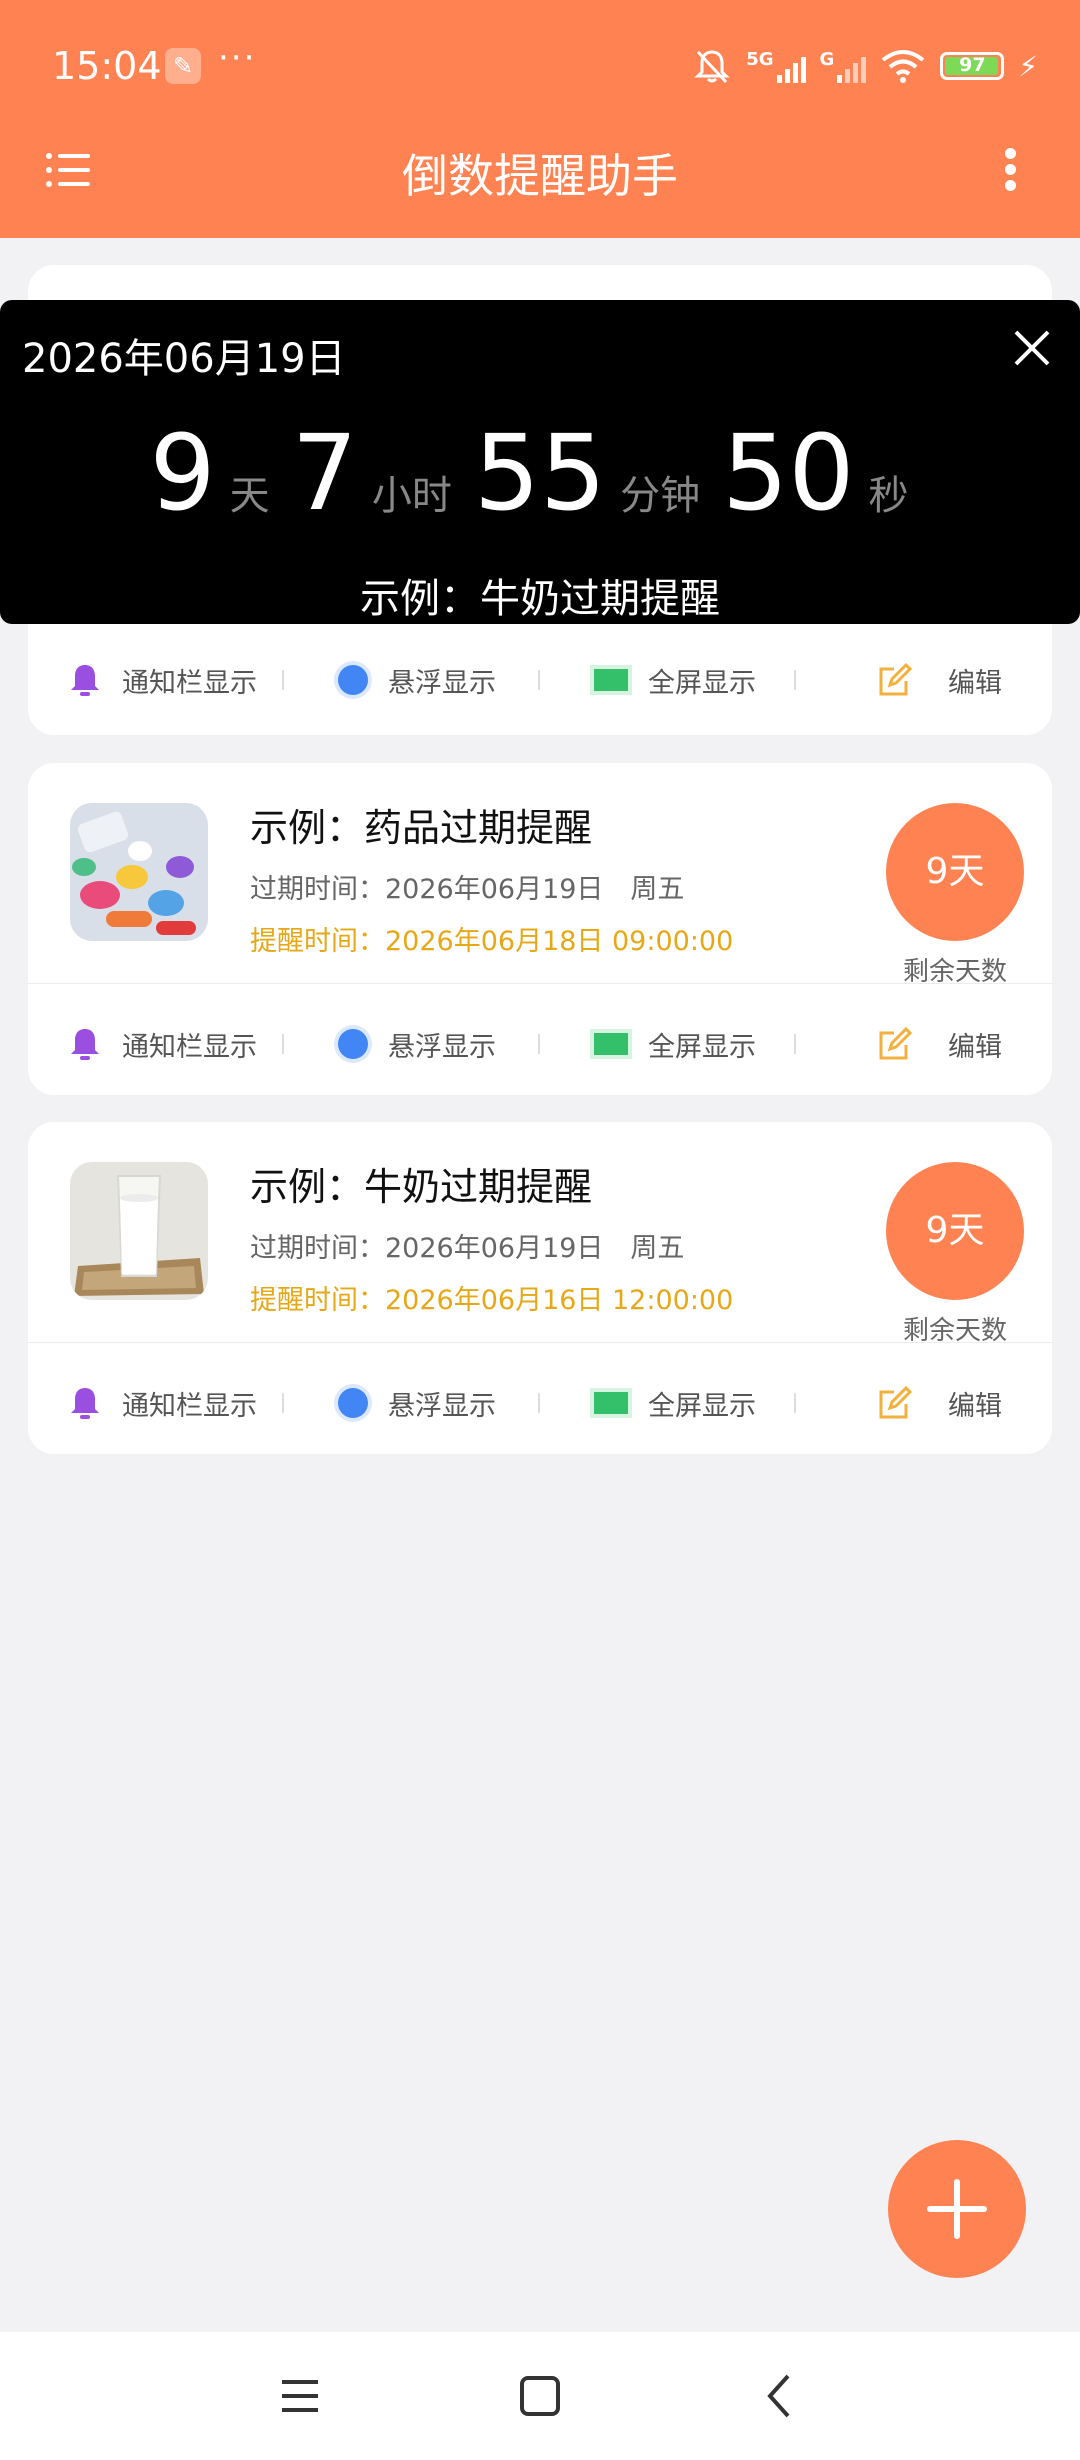 Image resolution: width=1080 pixels, height=2460 pixels. Describe the element at coordinates (492, 1300) in the screenshot. I see `card-remind-time: 提醒时间：2026年06月16日 12:00:00` at that location.